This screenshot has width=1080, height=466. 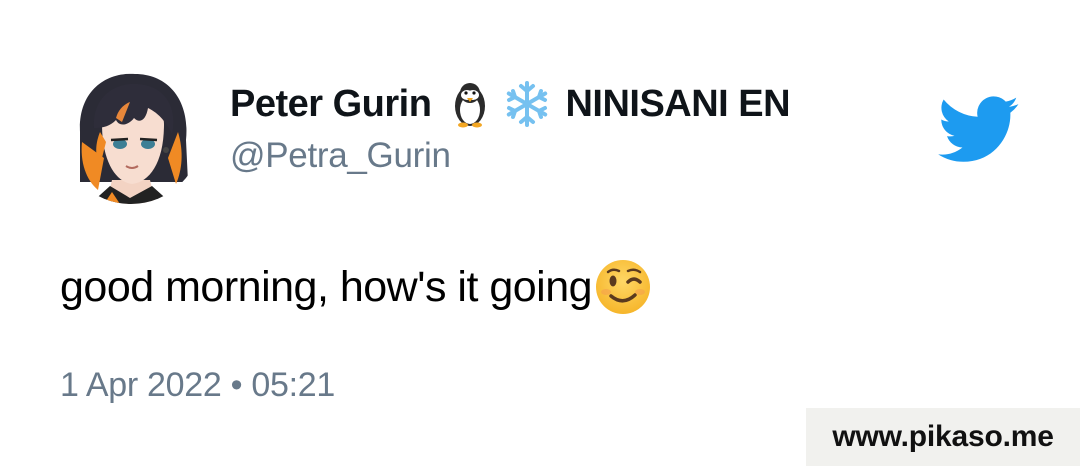 I want to click on watermark-text: www.pikaso.me, so click(x=943, y=436).